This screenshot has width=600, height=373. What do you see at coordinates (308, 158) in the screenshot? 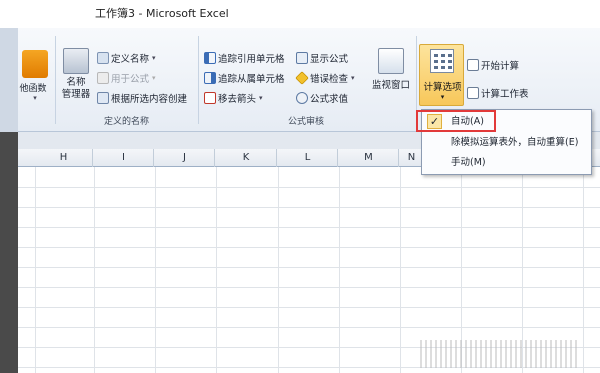
I see `column-header-l: L` at bounding box center [308, 158].